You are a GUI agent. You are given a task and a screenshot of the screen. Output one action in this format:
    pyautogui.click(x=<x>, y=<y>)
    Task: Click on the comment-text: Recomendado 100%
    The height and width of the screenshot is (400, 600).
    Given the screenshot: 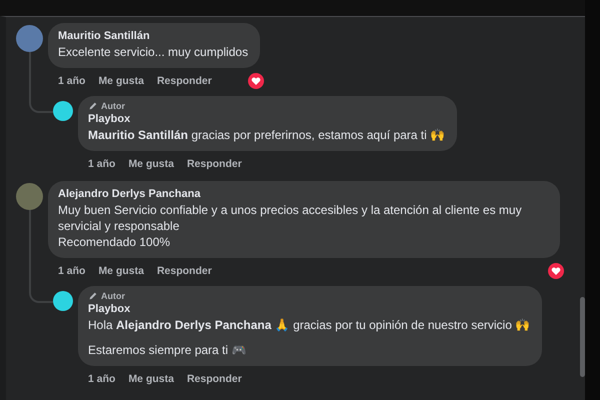 What is the action you would take?
    pyautogui.click(x=115, y=242)
    